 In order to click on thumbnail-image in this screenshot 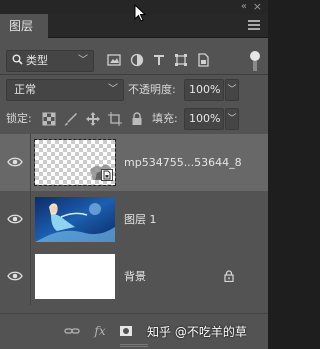, I will do `click(75, 219)`.